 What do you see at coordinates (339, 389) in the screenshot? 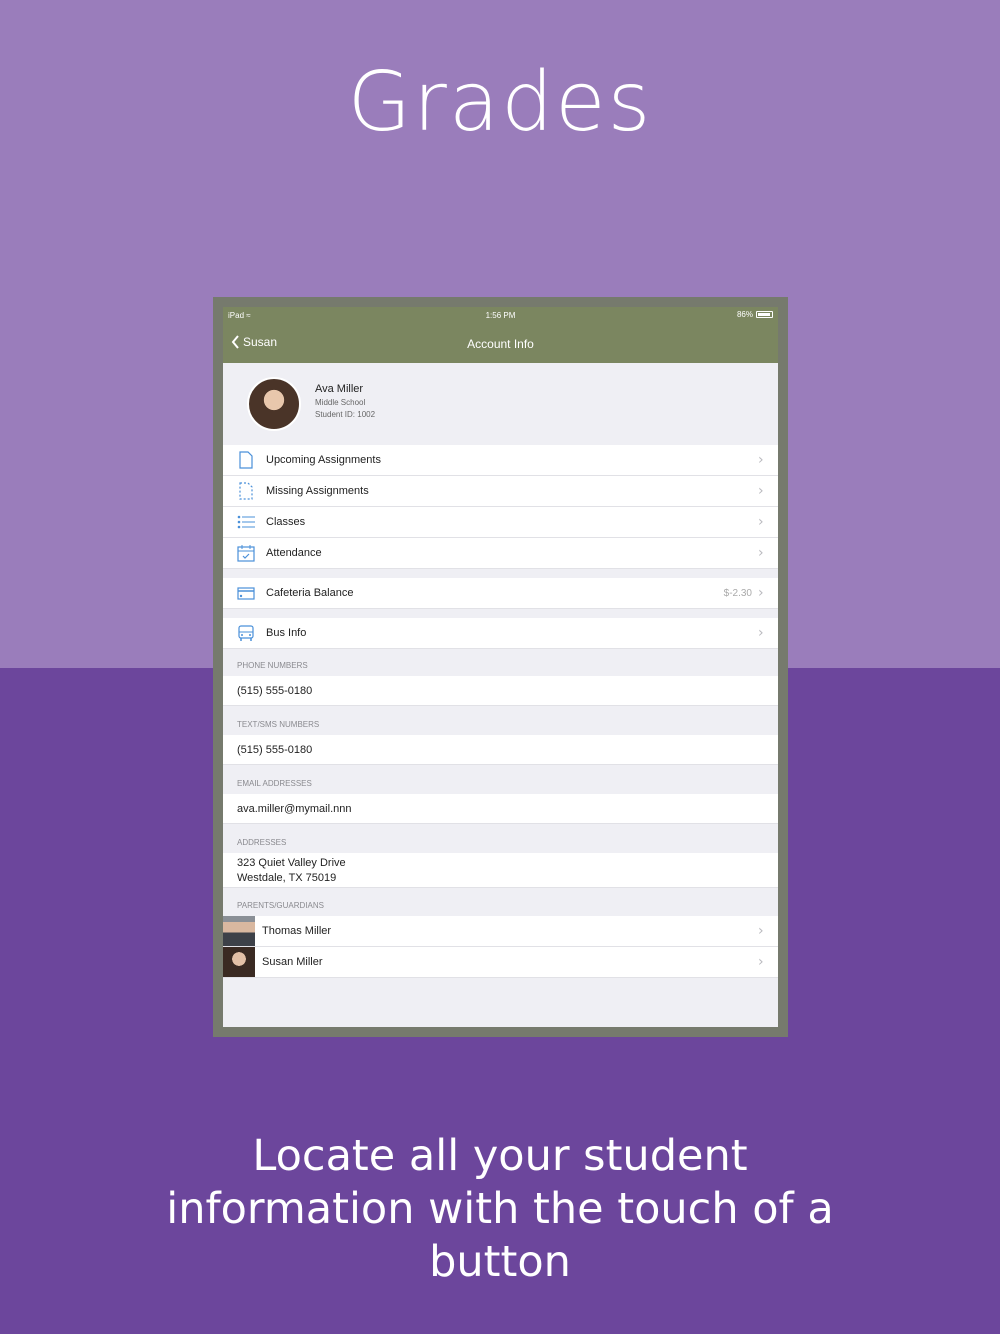
I see `student-name: Ava Miller` at bounding box center [339, 389].